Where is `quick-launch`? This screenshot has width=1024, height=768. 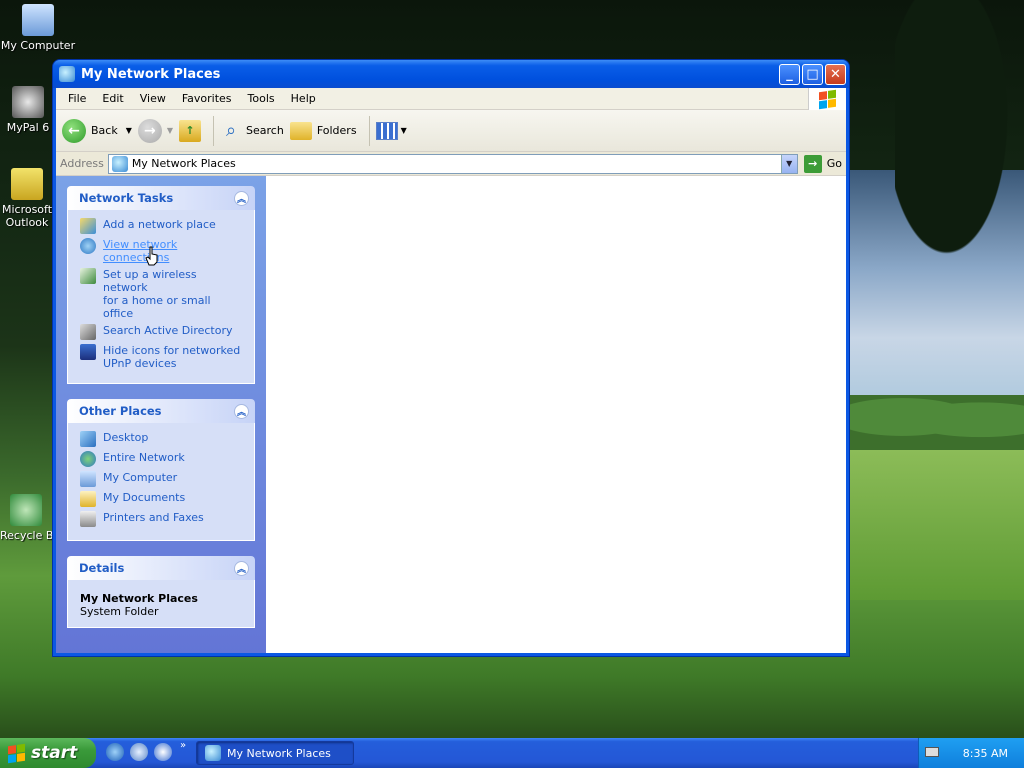
quick-launch is located at coordinates (139, 752).